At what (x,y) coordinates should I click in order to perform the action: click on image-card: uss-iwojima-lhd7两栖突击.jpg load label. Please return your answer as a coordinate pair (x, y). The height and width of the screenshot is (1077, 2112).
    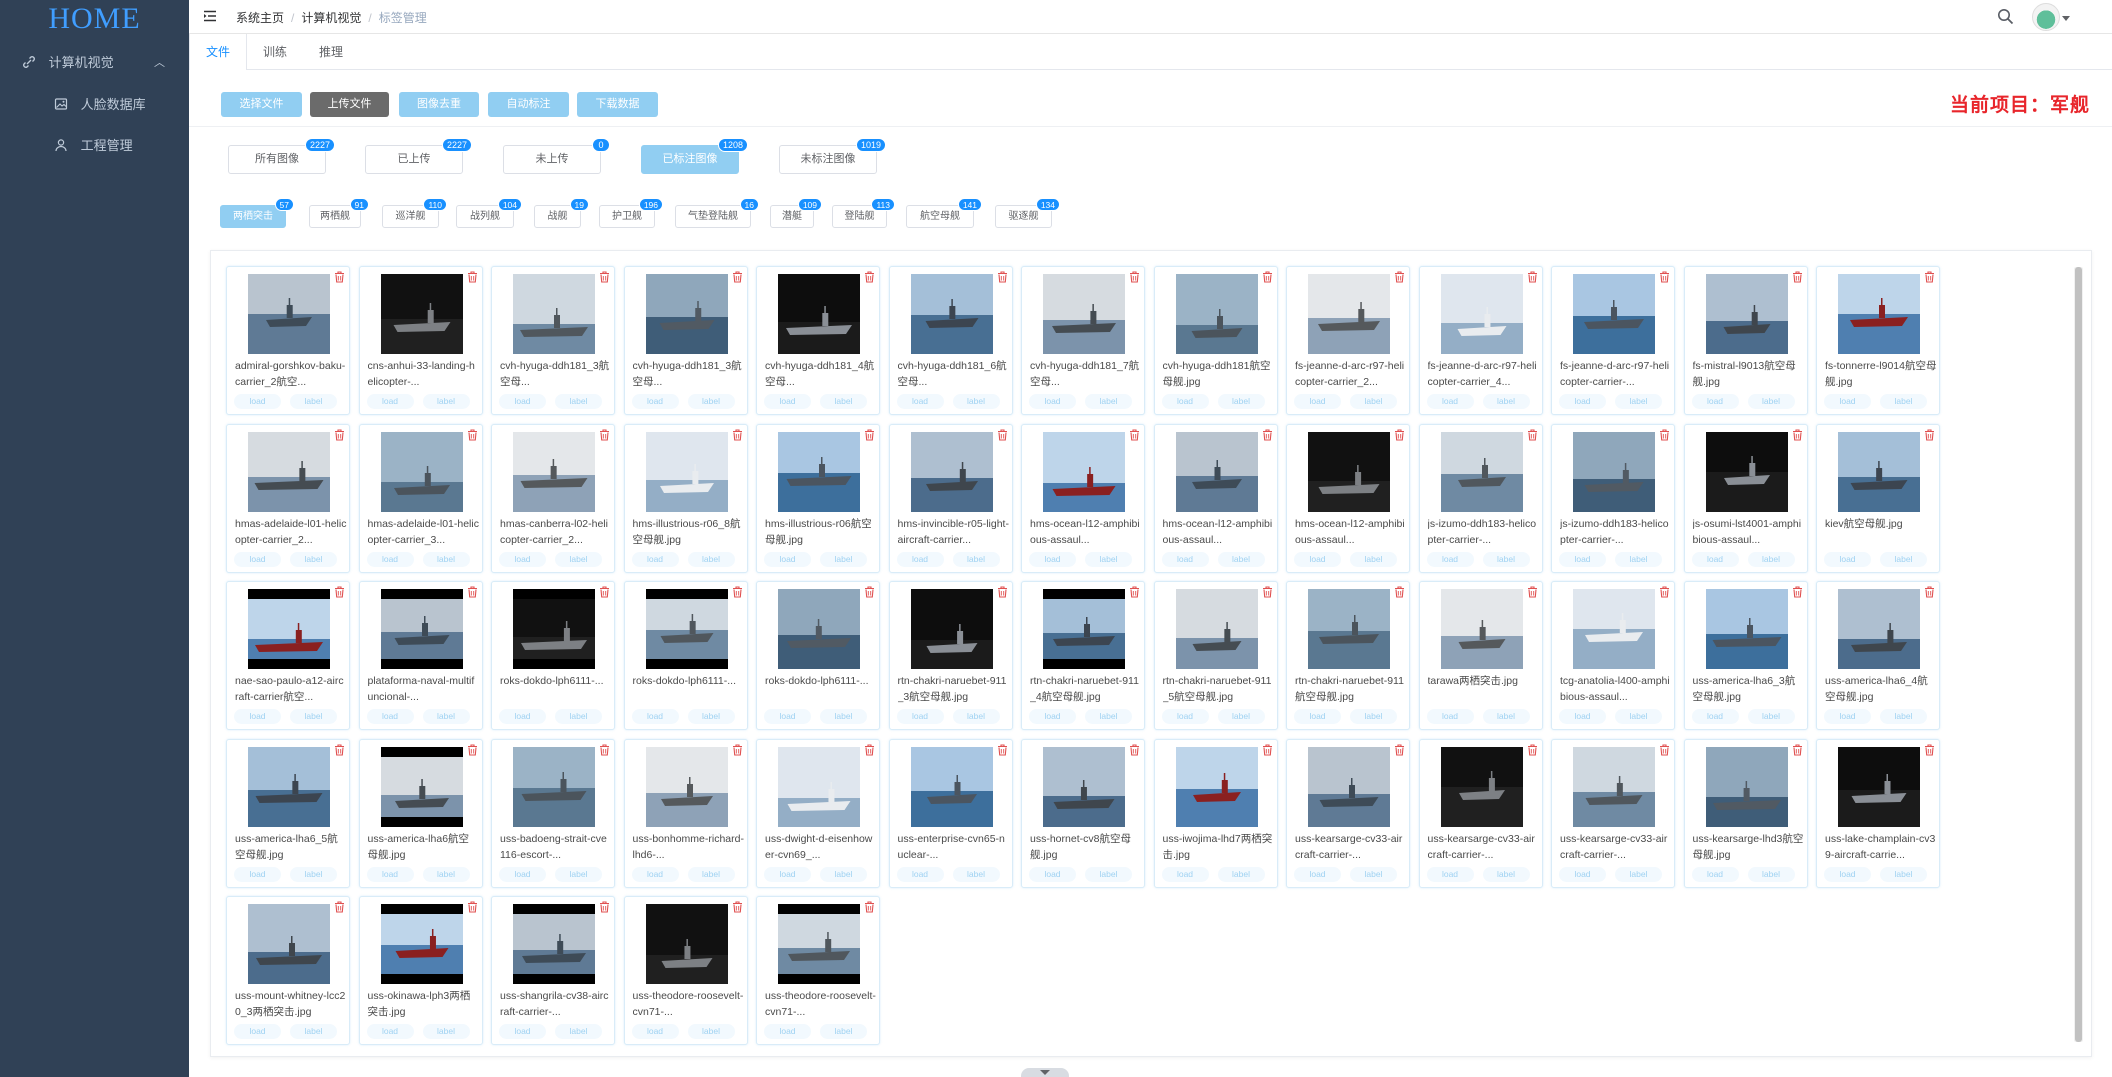
    Looking at the image, I should click on (1215, 813).